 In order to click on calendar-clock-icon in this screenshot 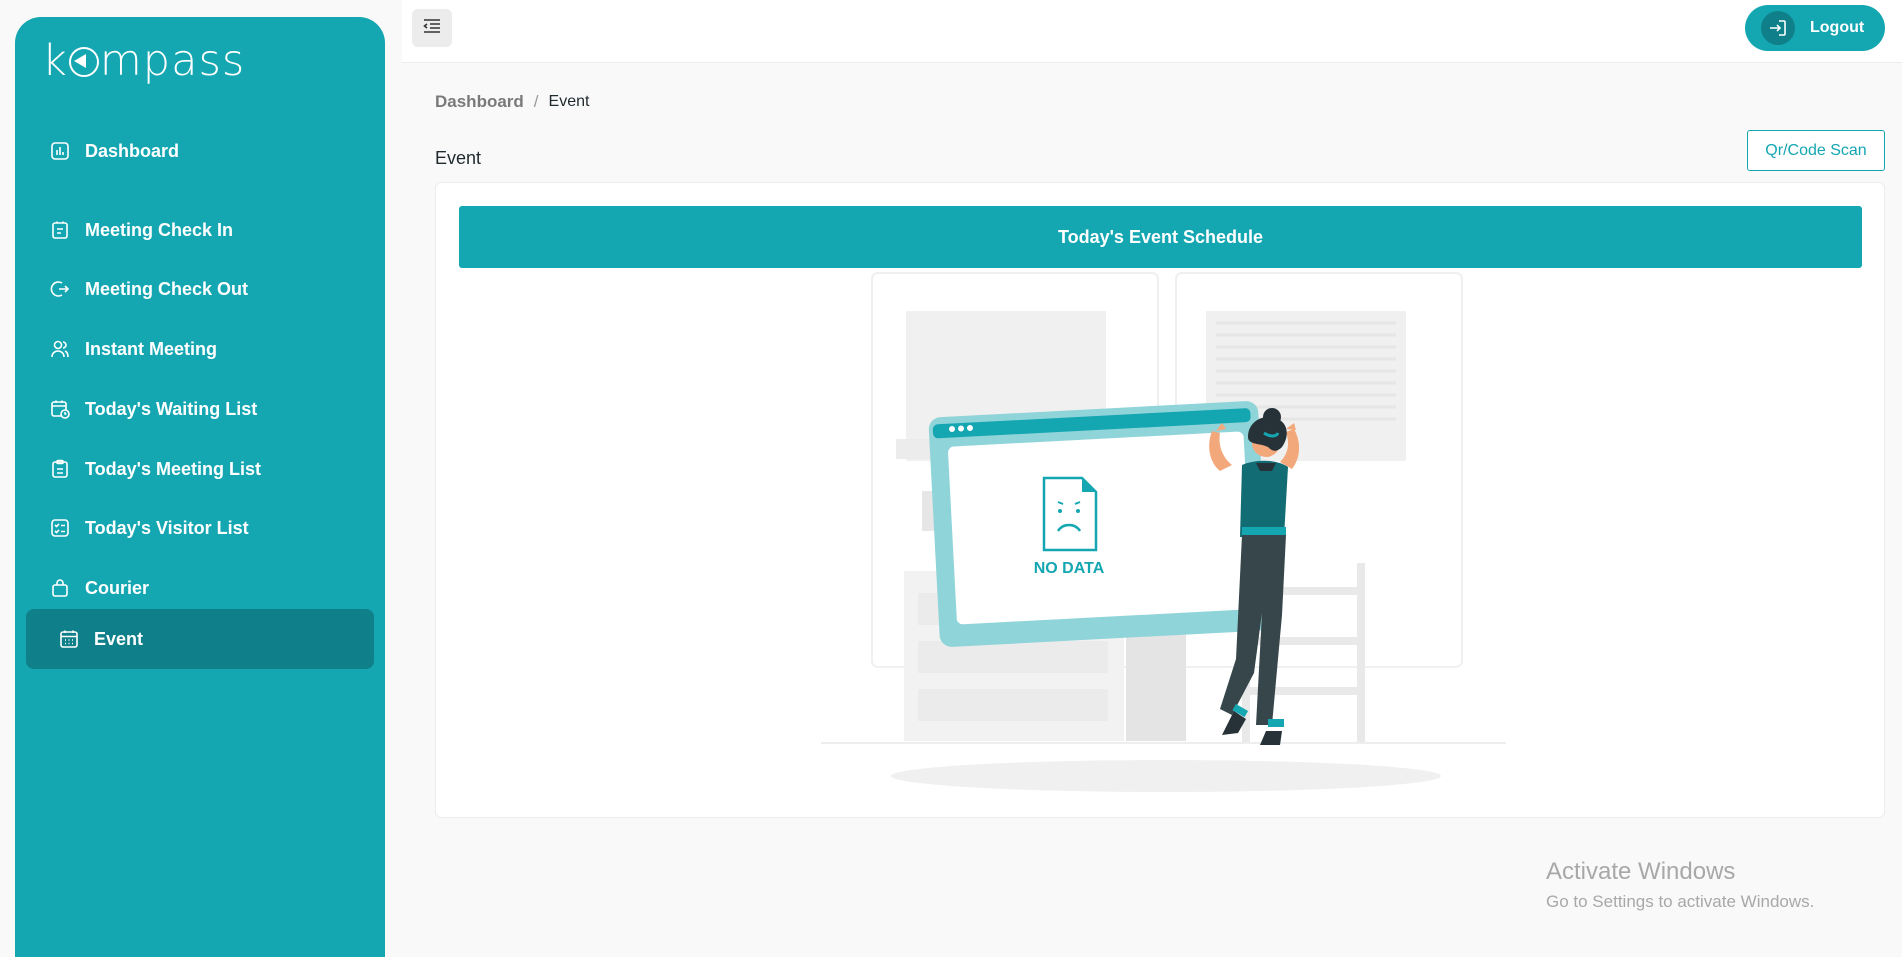, I will do `click(60, 409)`.